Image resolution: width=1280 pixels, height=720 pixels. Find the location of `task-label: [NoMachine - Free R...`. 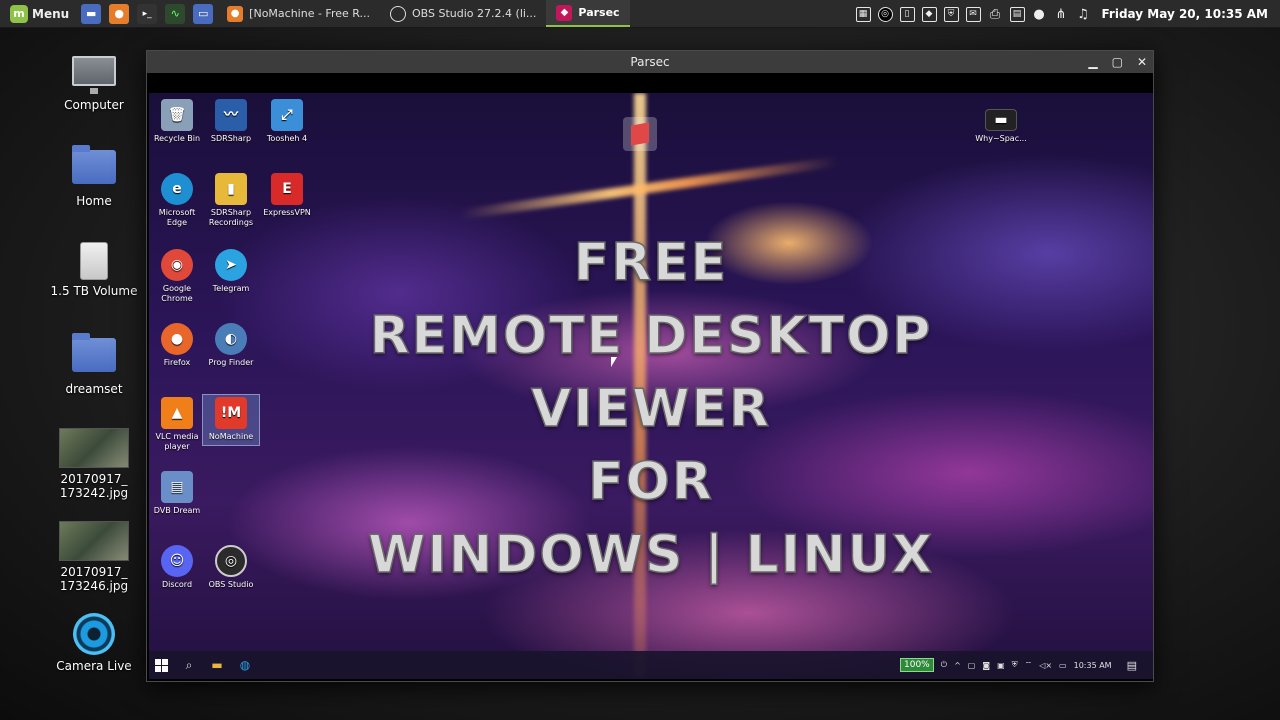

task-label: [NoMachine - Free R... is located at coordinates (310, 13).